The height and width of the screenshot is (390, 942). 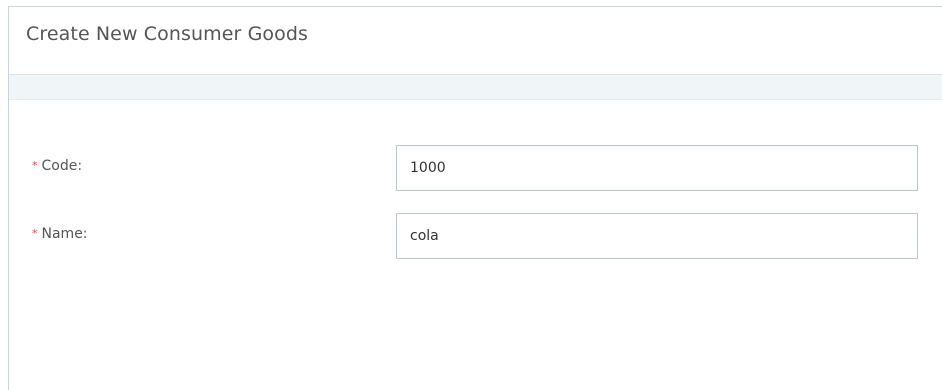 What do you see at coordinates (62, 166) in the screenshot?
I see `code-label-text: Code:` at bounding box center [62, 166].